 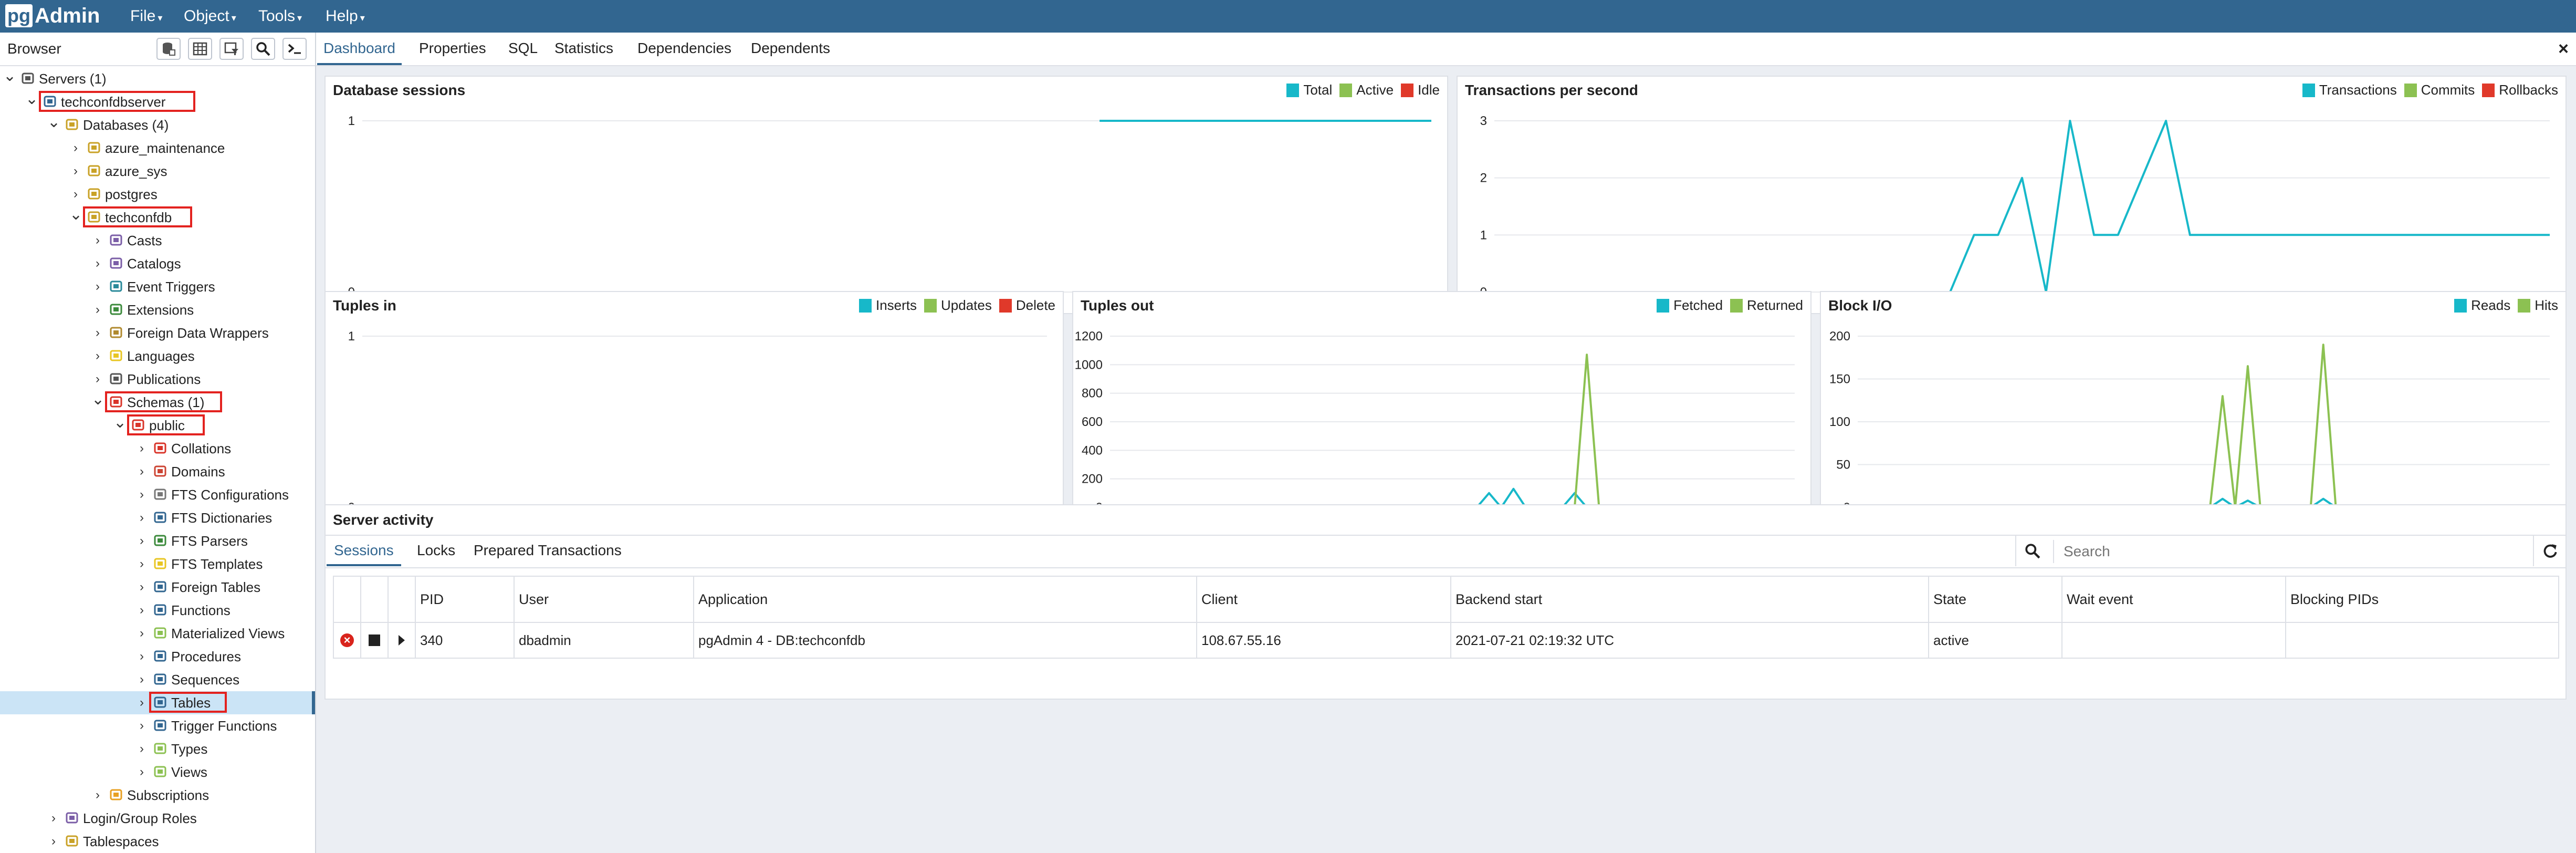 I want to click on legend-item: Hits, so click(x=2538, y=306).